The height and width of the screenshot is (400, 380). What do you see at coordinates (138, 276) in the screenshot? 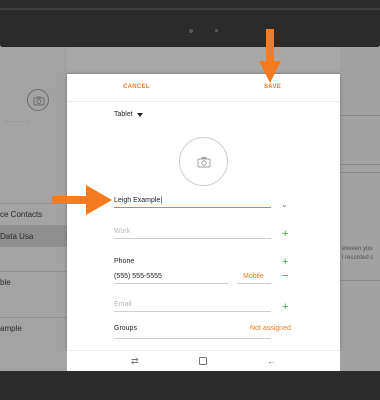
I see `phone-value: (555) 555-5555` at bounding box center [138, 276].